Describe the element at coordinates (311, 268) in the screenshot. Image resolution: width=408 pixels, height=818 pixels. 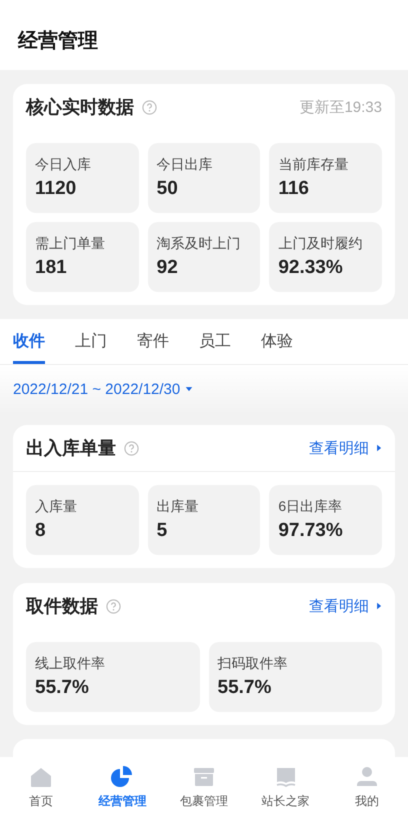
I see `metric-value: 92.33%` at that location.